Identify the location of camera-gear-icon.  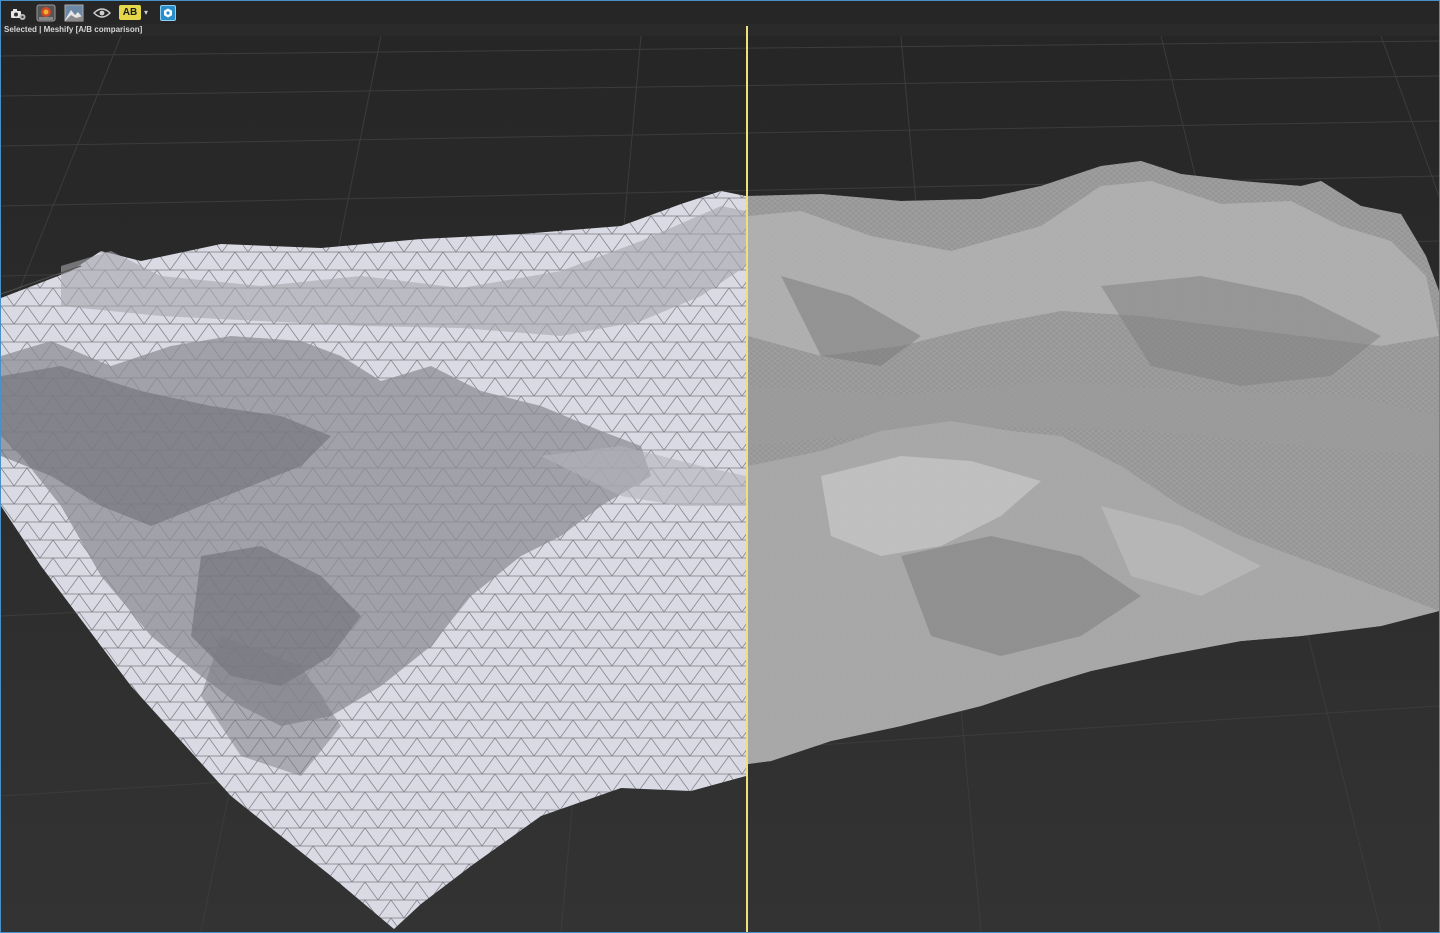
(18, 14).